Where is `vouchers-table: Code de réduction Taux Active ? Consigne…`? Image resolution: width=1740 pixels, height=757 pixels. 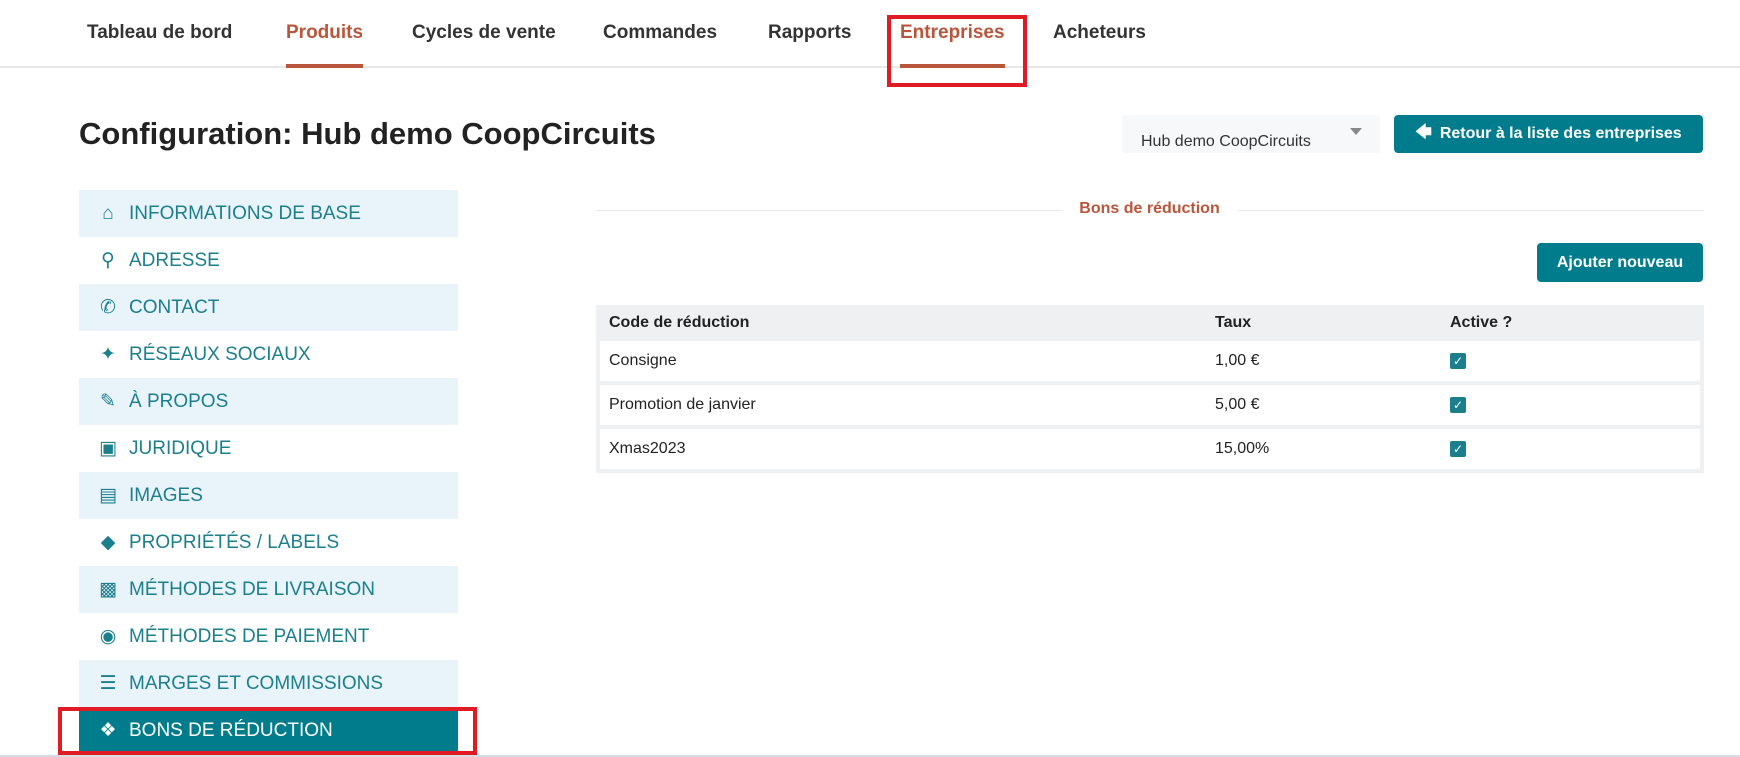
vouchers-table: Code de réduction Taux Active ? Consigne… is located at coordinates (1150, 389).